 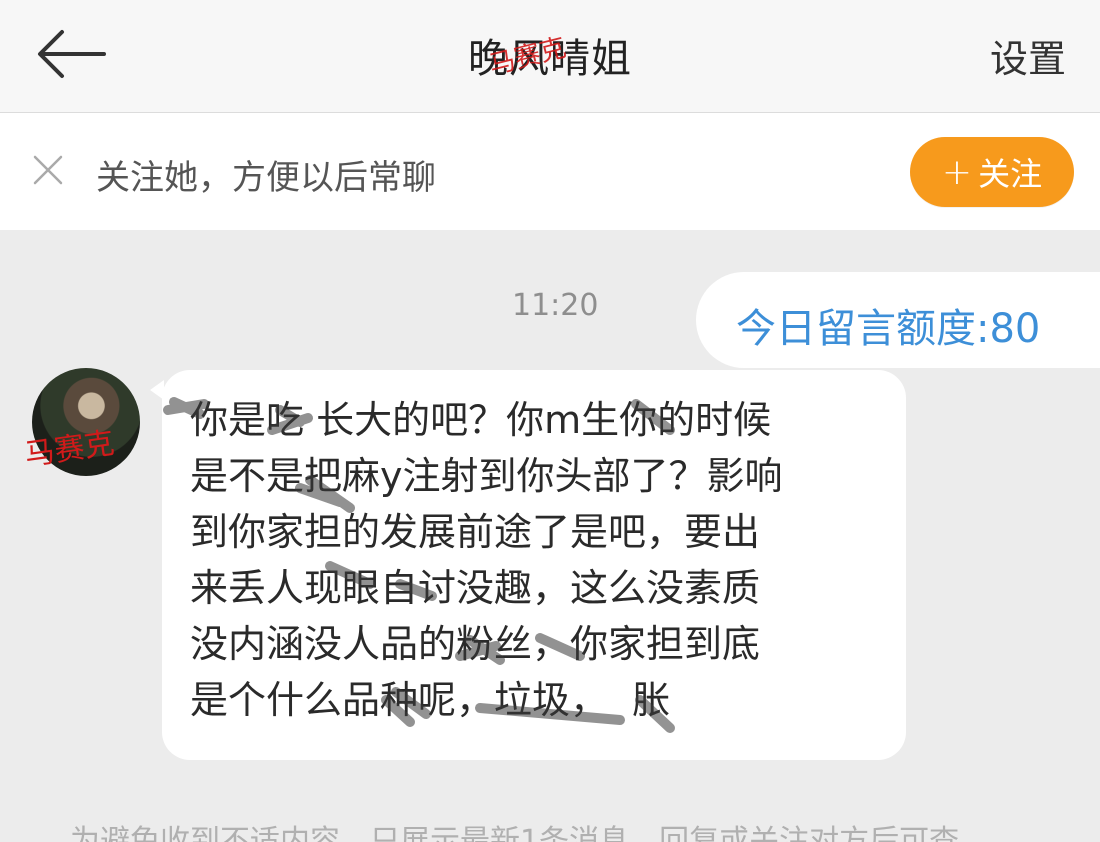 What do you see at coordinates (957, 172) in the screenshot?
I see `plus-icon: +` at bounding box center [957, 172].